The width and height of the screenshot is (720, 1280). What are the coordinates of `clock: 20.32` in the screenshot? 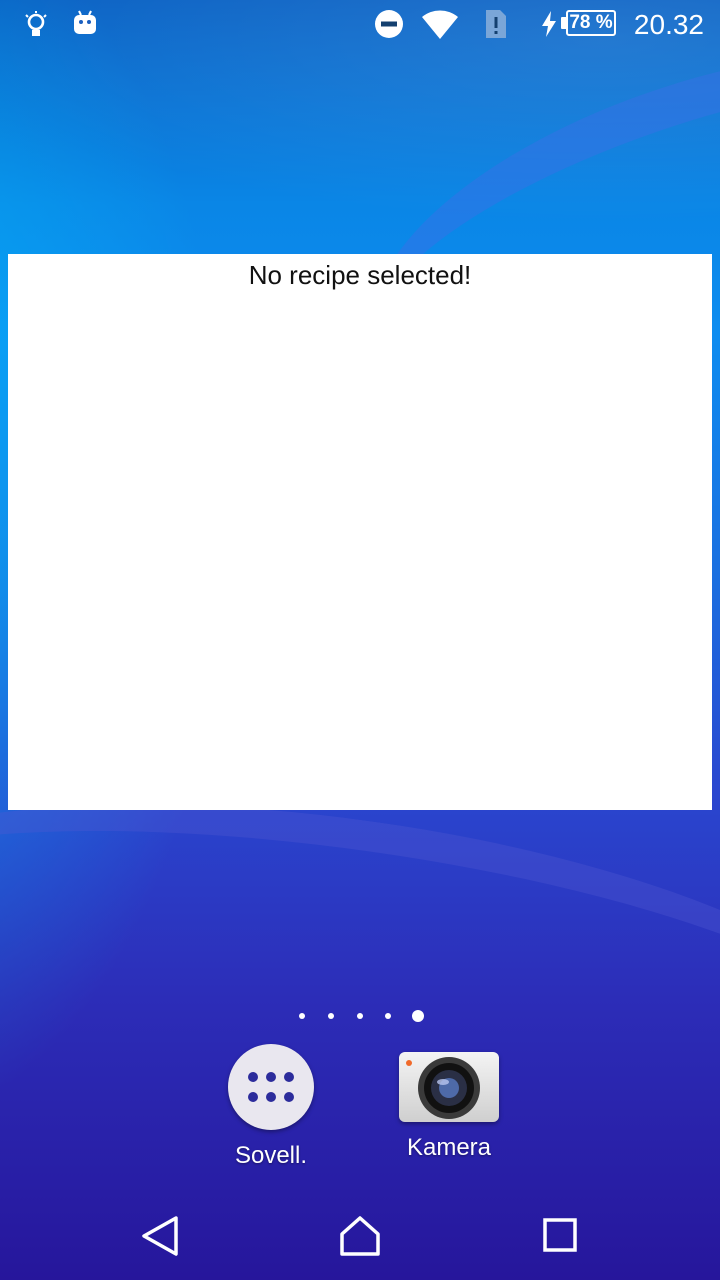 It's located at (668, 24).